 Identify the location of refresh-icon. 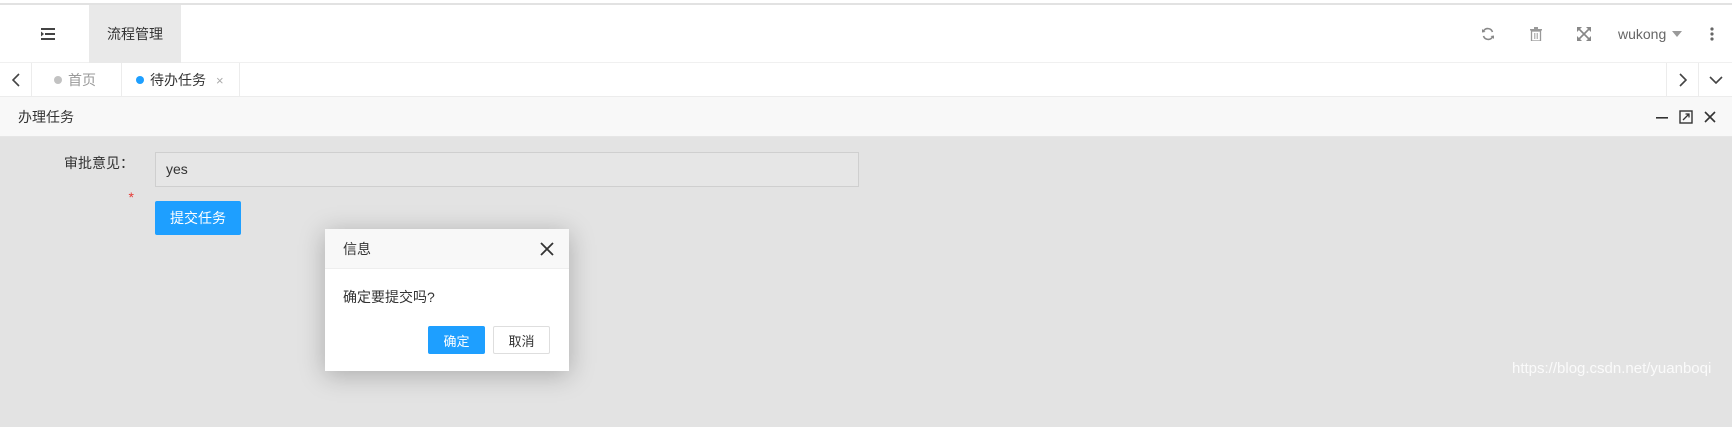
(1488, 34).